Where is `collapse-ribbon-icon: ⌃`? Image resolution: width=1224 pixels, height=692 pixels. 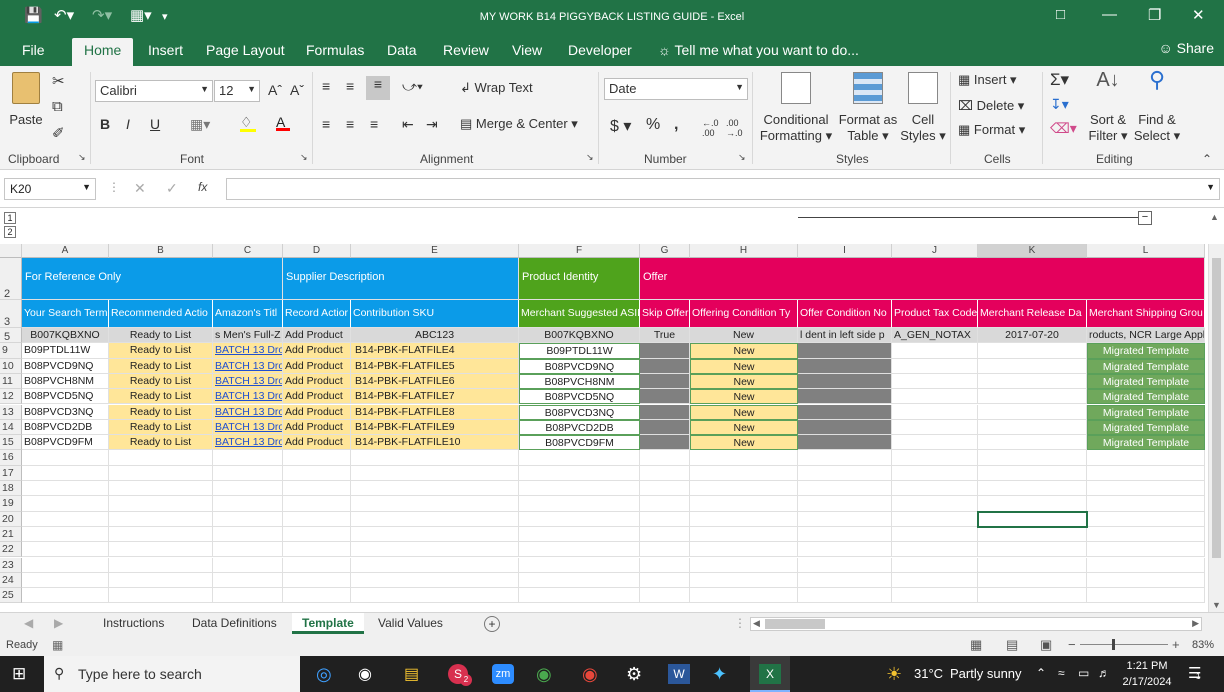
collapse-ribbon-icon: ⌃ is located at coordinates (1207, 159).